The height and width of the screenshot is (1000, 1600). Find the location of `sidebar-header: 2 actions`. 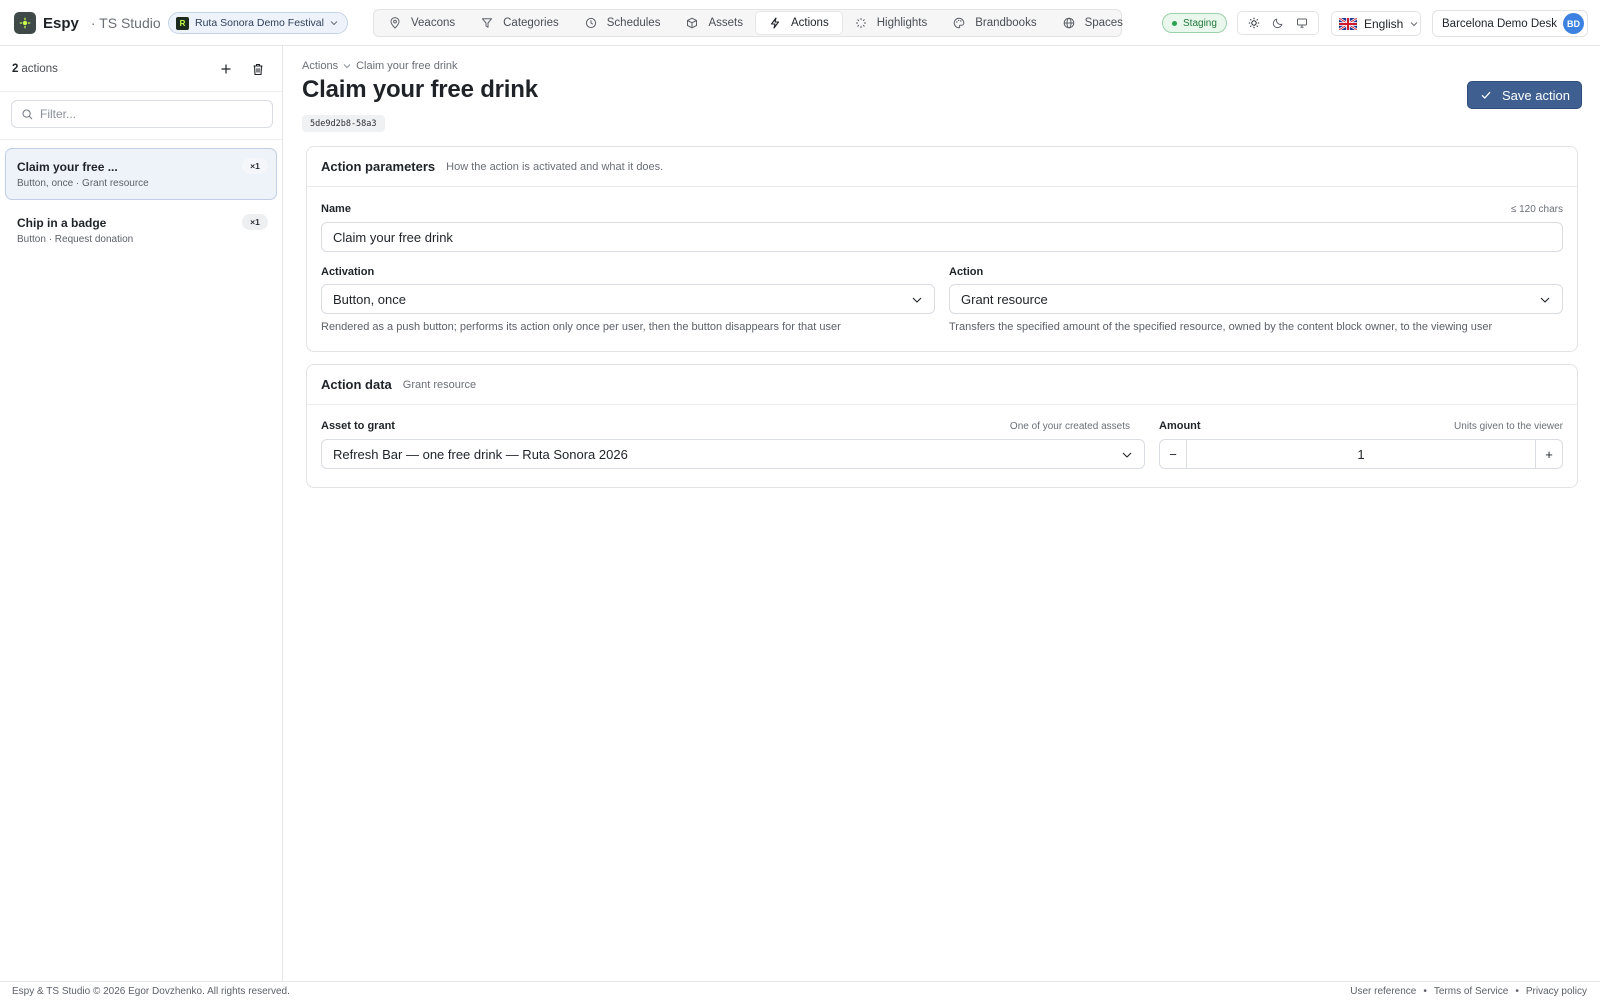

sidebar-header: 2 actions is located at coordinates (141, 69).